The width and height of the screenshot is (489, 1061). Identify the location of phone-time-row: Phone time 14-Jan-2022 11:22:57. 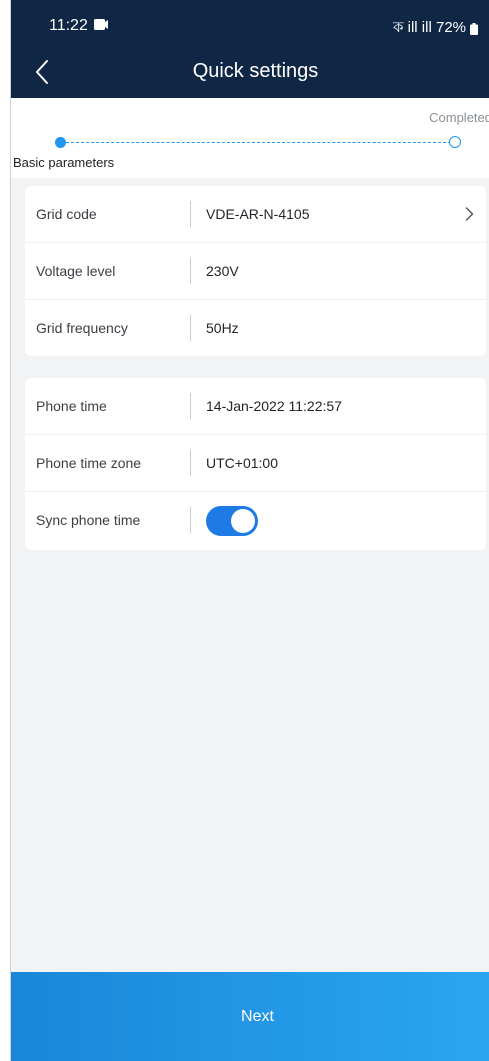
(255, 406).